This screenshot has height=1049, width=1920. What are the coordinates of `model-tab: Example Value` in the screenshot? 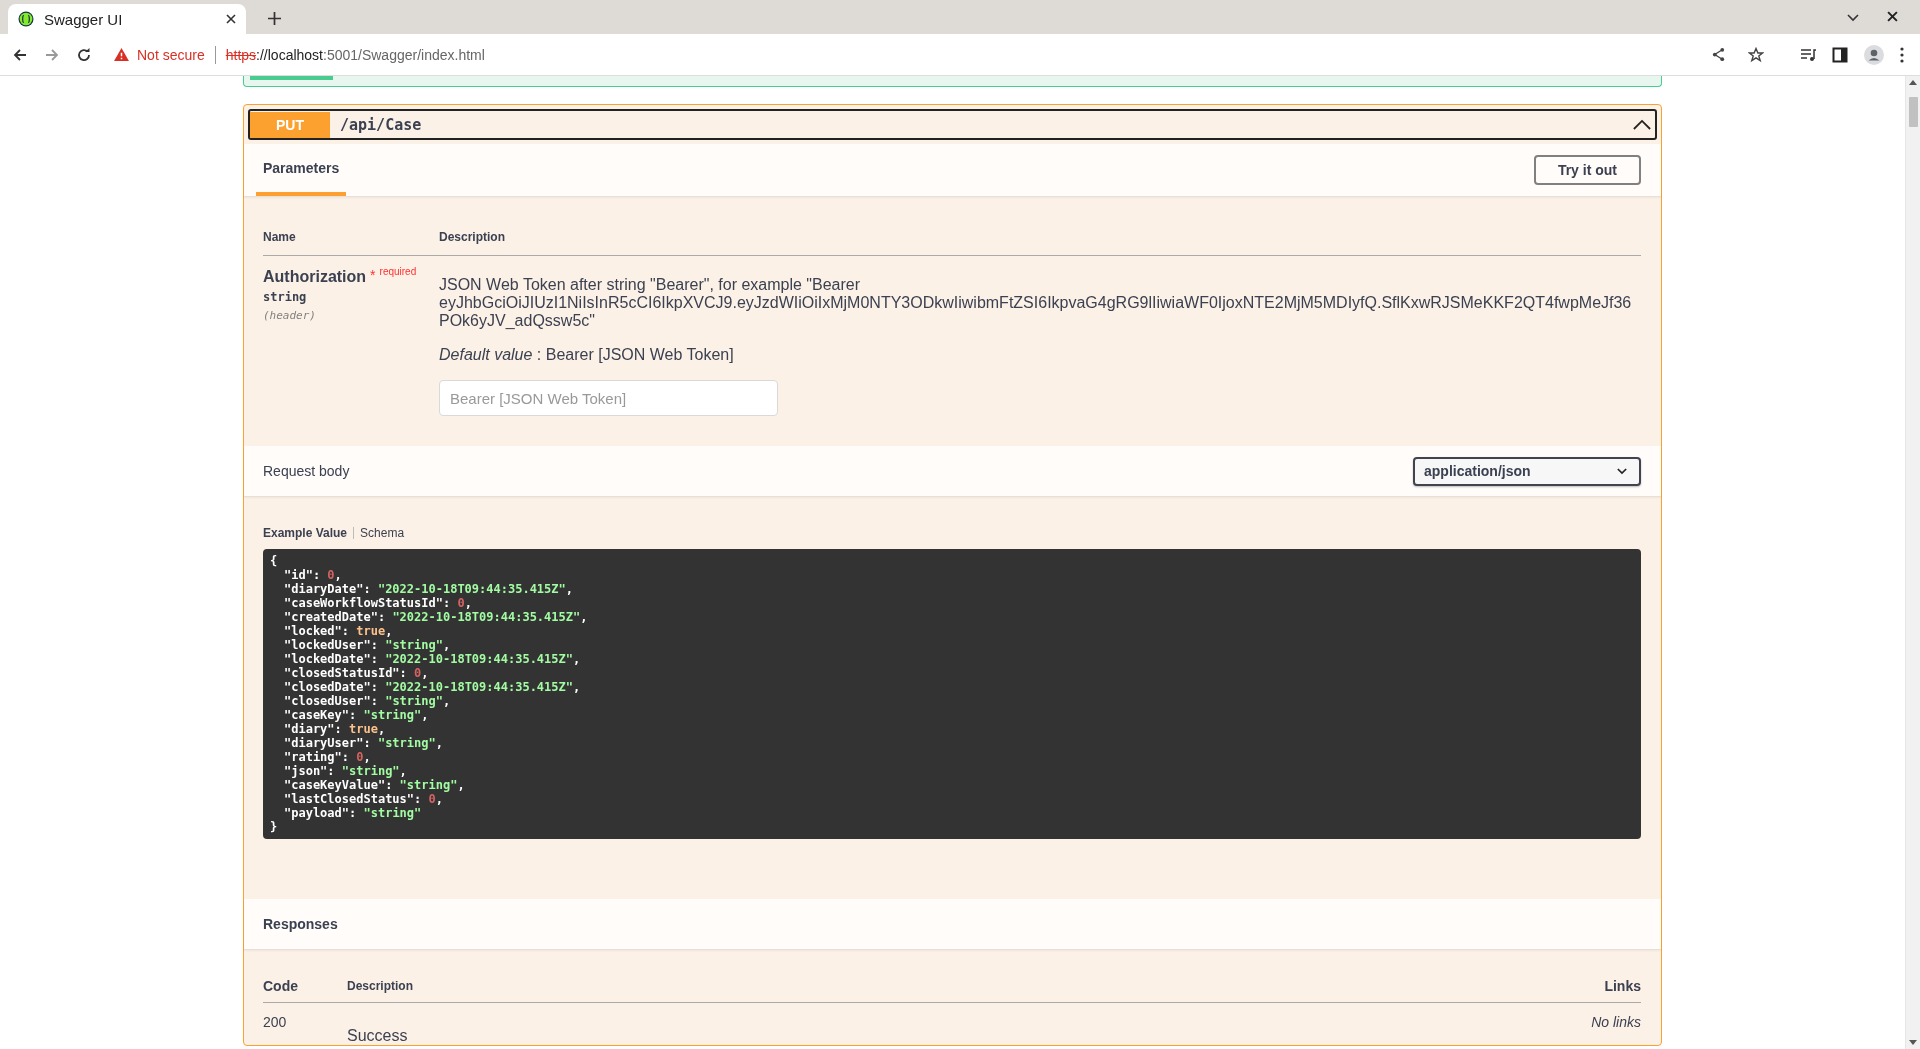 It's located at (305, 533).